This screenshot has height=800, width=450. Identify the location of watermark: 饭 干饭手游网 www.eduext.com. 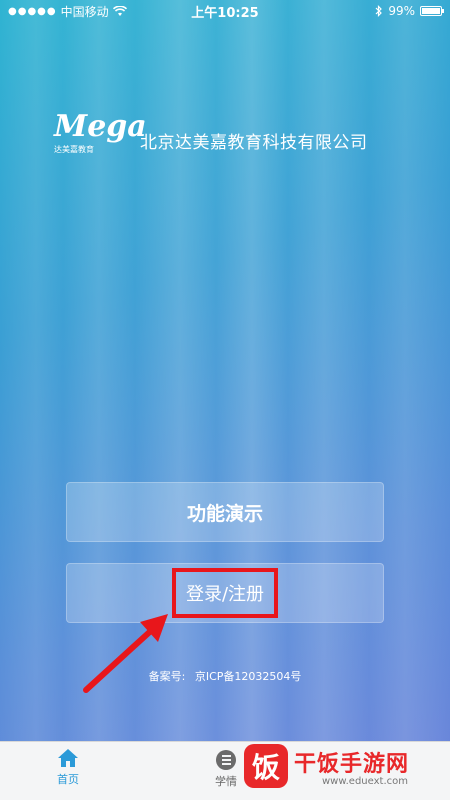
(344, 769).